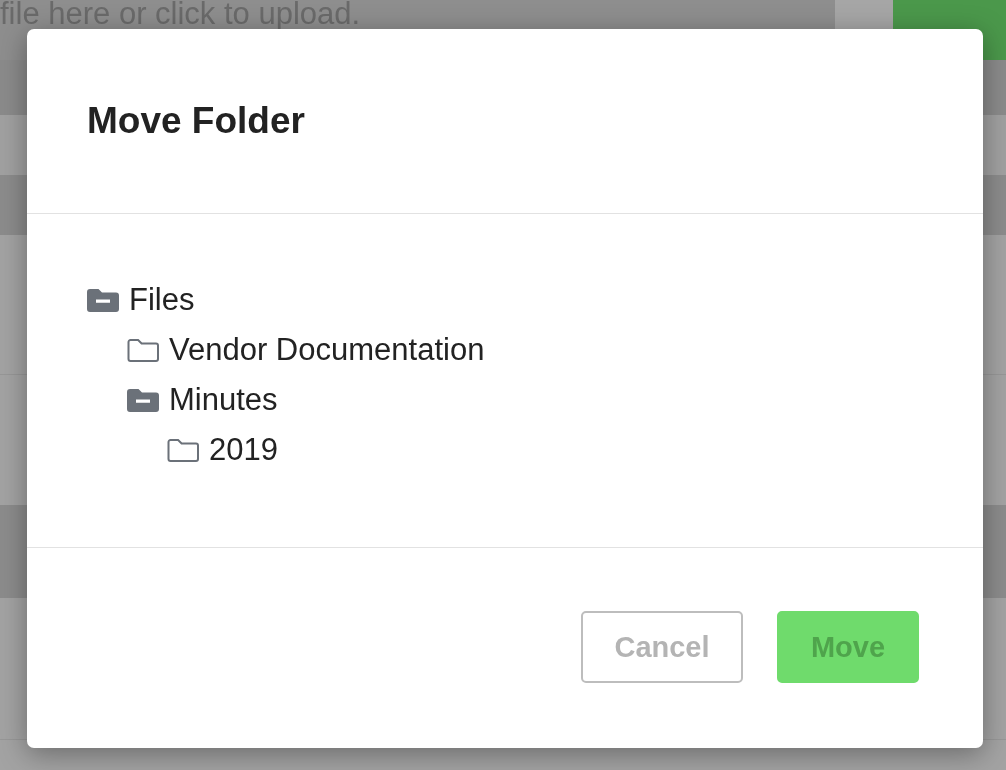  Describe the element at coordinates (141, 300) in the screenshot. I see `folder-tree-item: Files` at that location.